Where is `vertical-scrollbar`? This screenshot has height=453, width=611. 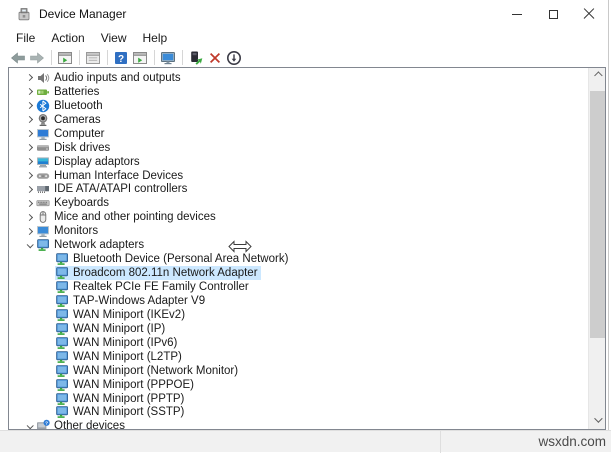
vertical-scrollbar is located at coordinates (596, 248).